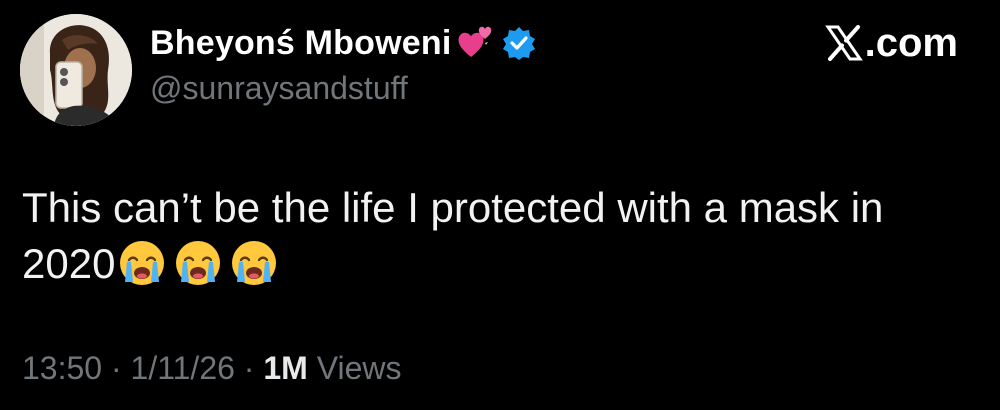  What do you see at coordinates (911, 42) in the screenshot?
I see `brand-label: .com` at bounding box center [911, 42].